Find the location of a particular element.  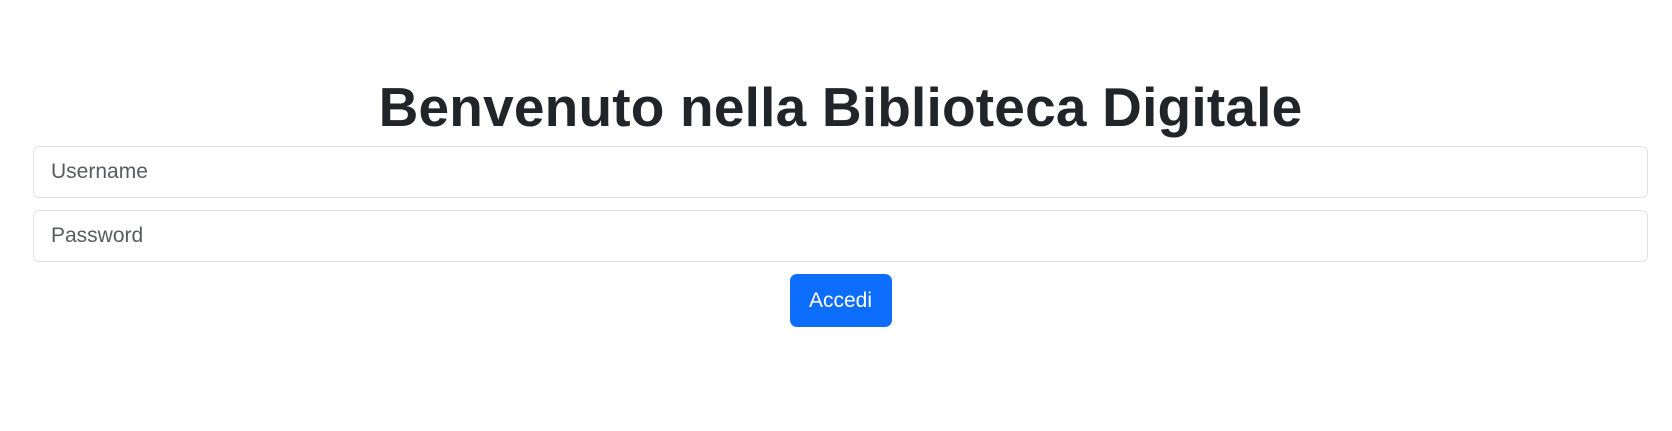

login-button: Accedi is located at coordinates (840, 300).